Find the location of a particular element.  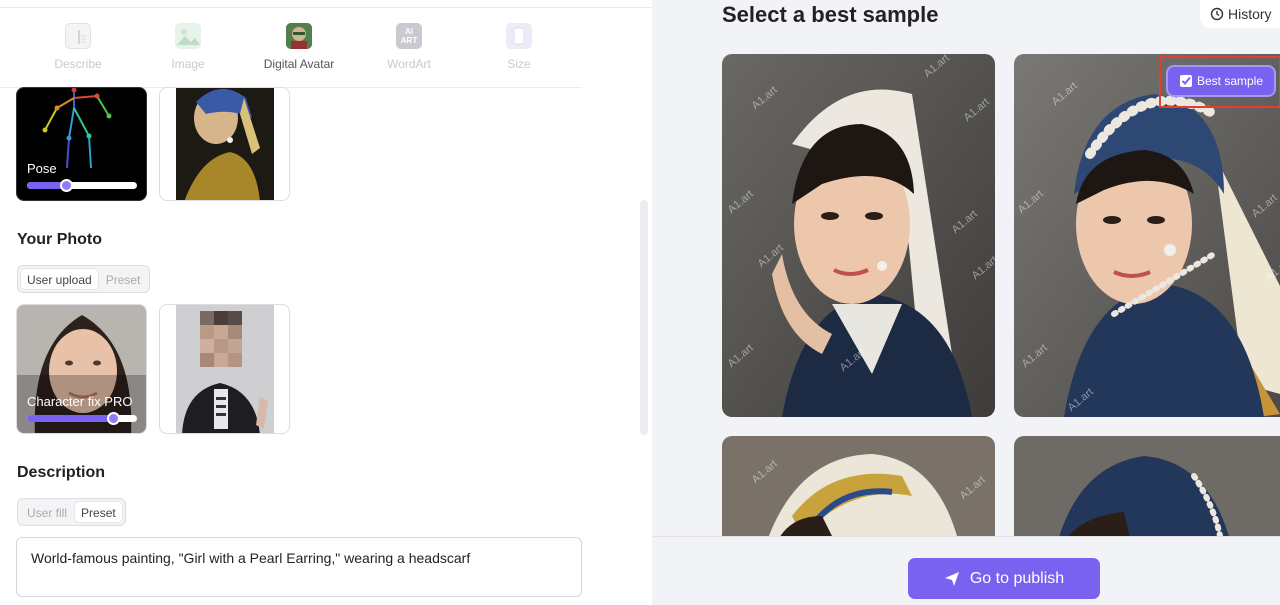

best-sample-label: Best sample is located at coordinates (1230, 81).